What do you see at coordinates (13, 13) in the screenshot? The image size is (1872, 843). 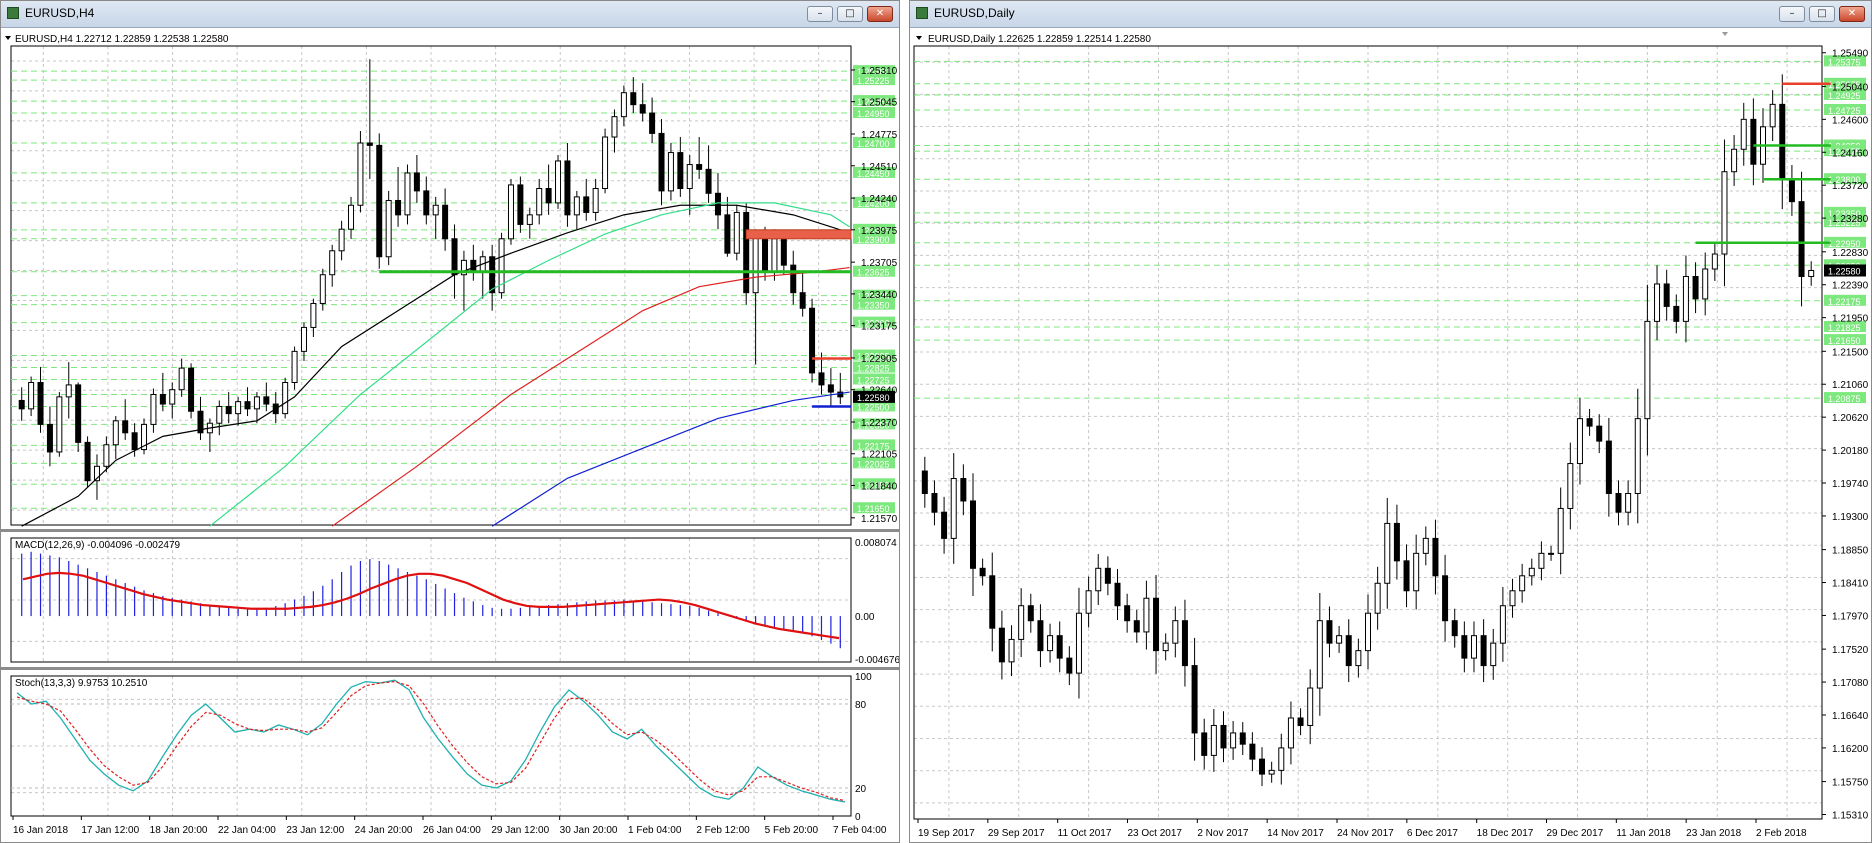 I see `chart-window-icon` at bounding box center [13, 13].